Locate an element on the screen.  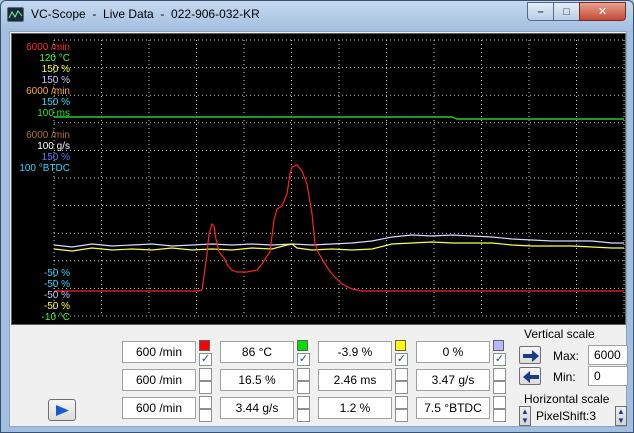
channel-value: 2.46 ms is located at coordinates (355, 380).